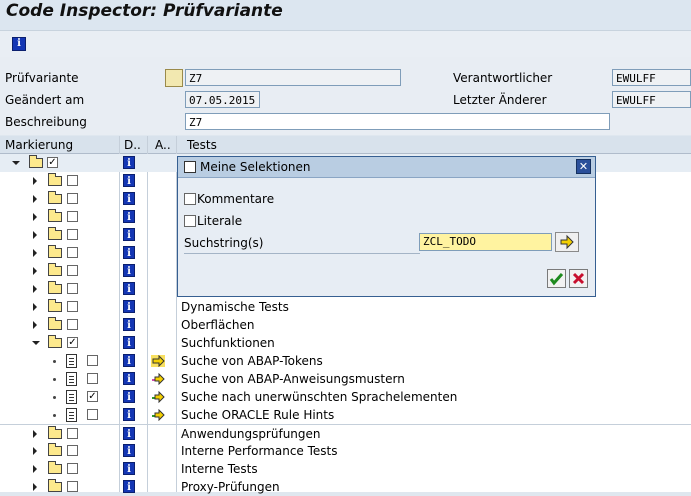  What do you see at coordinates (258, 415) in the screenshot?
I see `row-label: Suche ORACLE Rule Hints` at bounding box center [258, 415].